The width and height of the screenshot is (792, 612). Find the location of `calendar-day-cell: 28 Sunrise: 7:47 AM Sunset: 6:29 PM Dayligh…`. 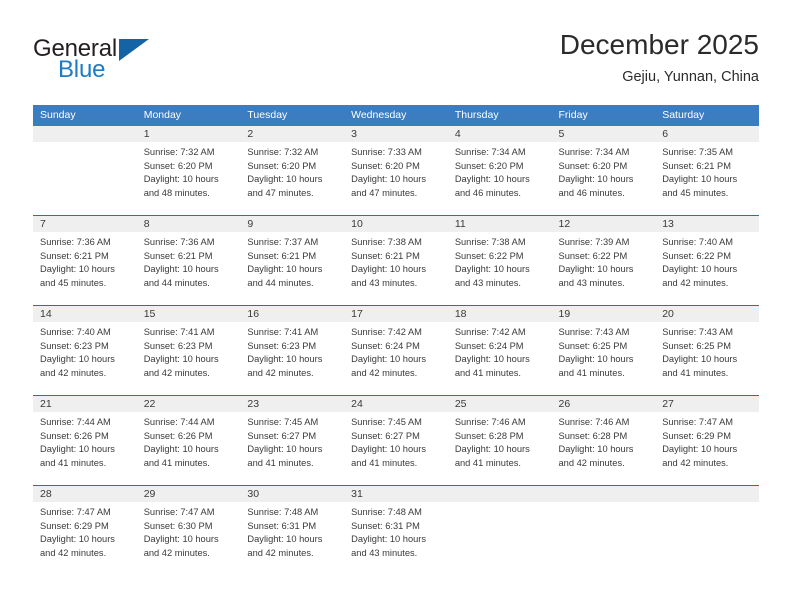

calendar-day-cell: 28 Sunrise: 7:47 AM Sunset: 6:29 PM Dayligh… is located at coordinates (85, 530).